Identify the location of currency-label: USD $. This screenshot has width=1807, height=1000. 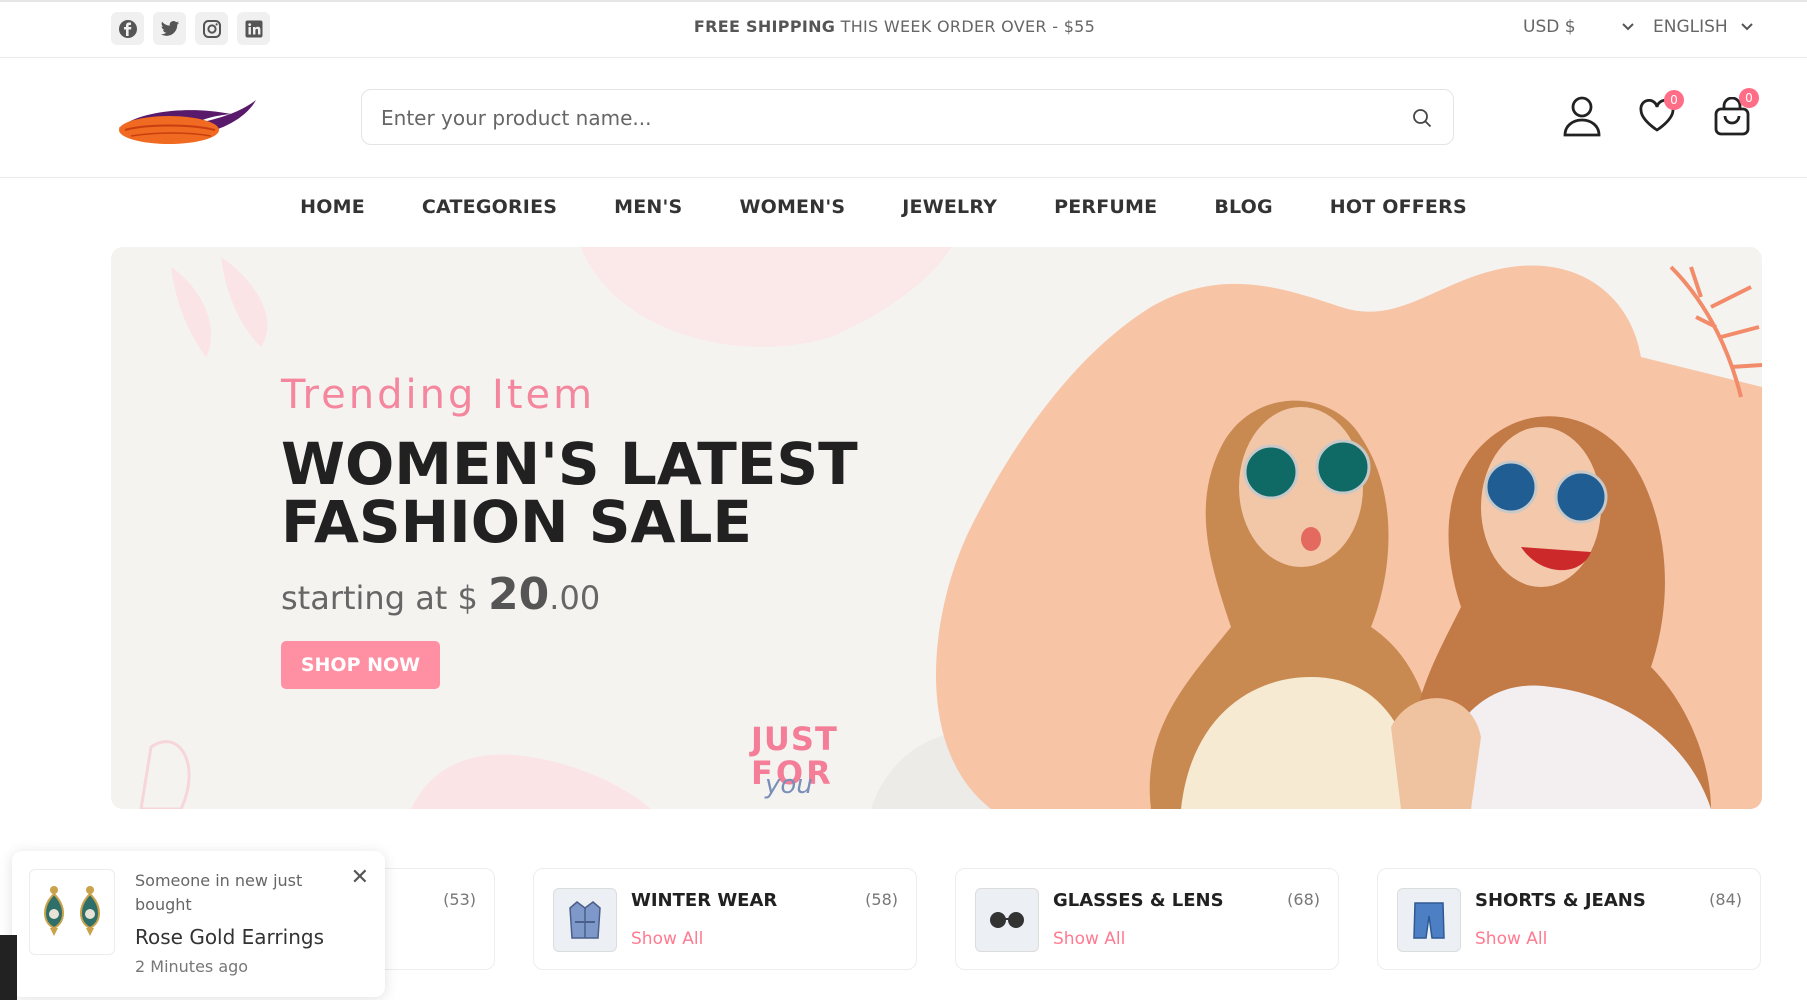
(1549, 27).